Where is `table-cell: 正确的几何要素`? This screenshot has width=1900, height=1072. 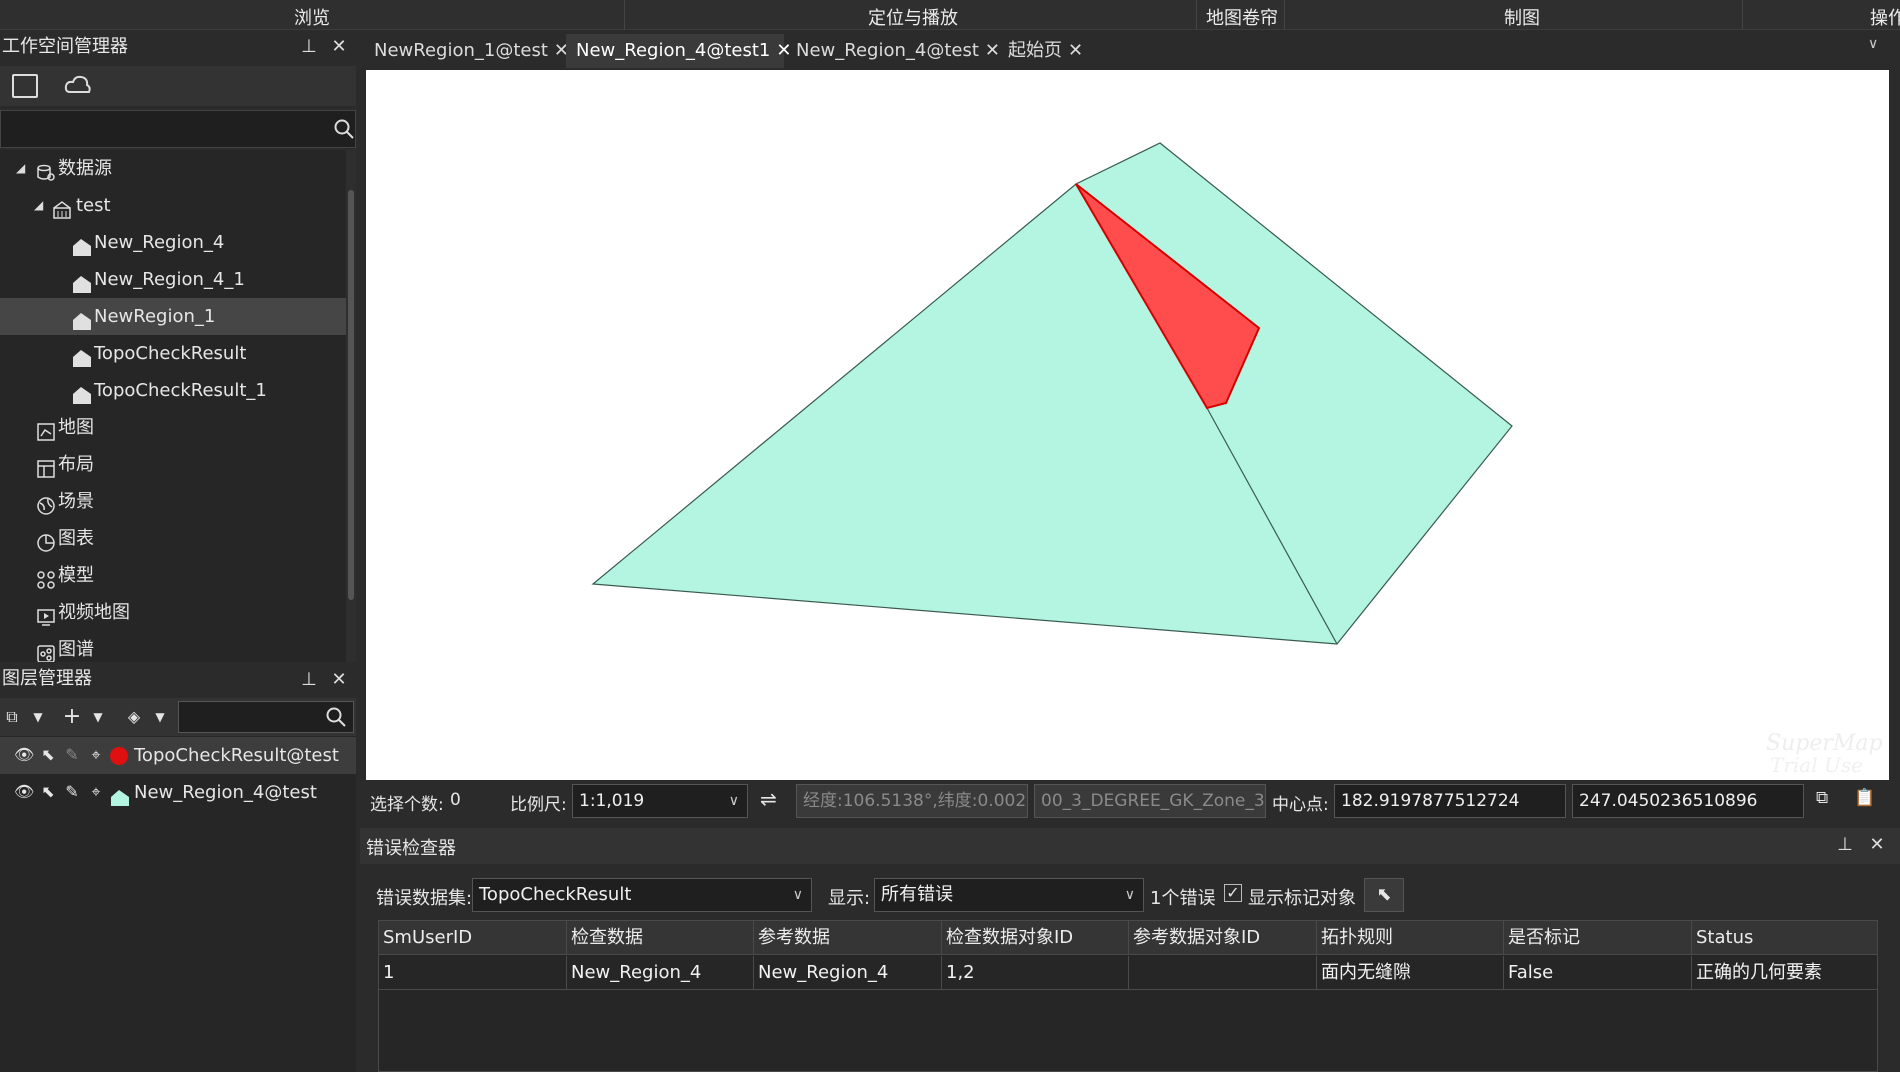
table-cell: 正确的几何要素 is located at coordinates (1784, 973).